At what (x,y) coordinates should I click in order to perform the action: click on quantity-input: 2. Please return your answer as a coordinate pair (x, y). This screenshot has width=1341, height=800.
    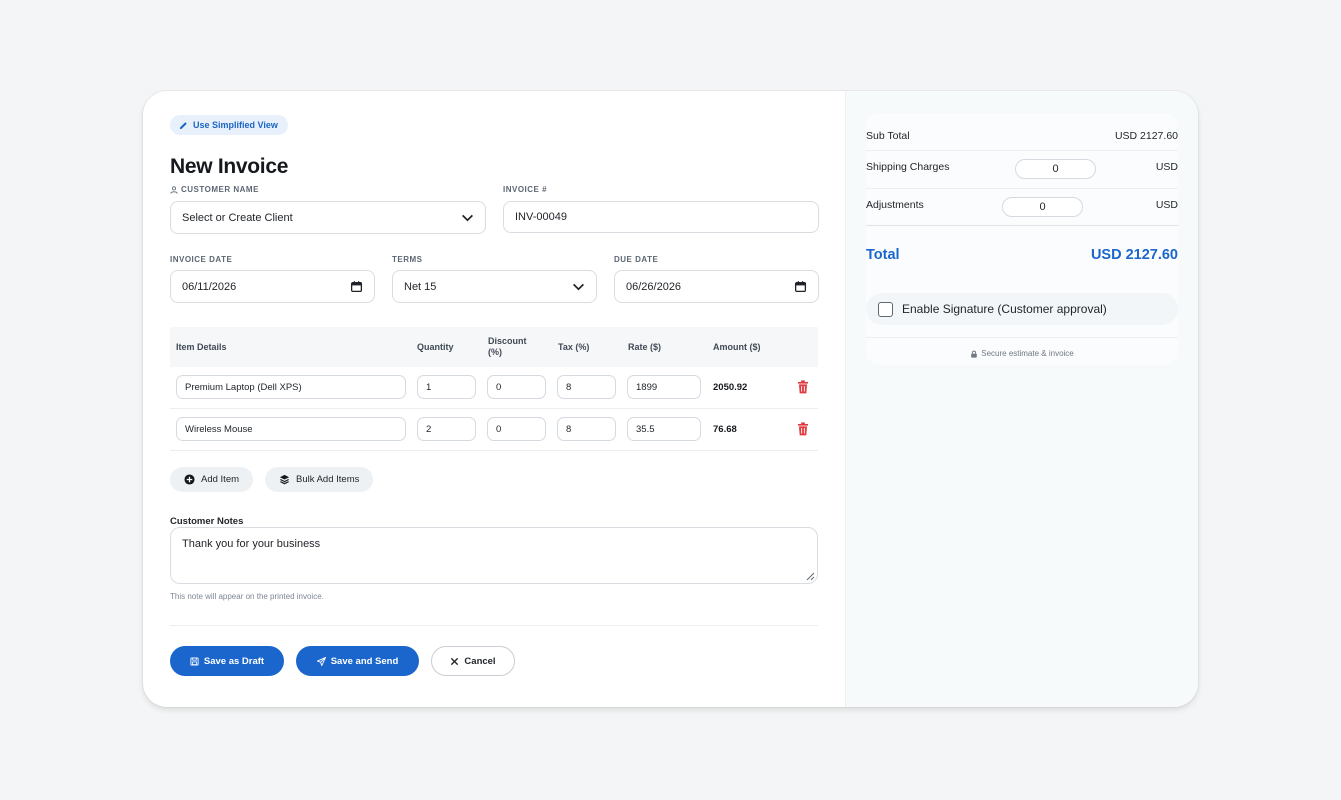
    Looking at the image, I should click on (446, 429).